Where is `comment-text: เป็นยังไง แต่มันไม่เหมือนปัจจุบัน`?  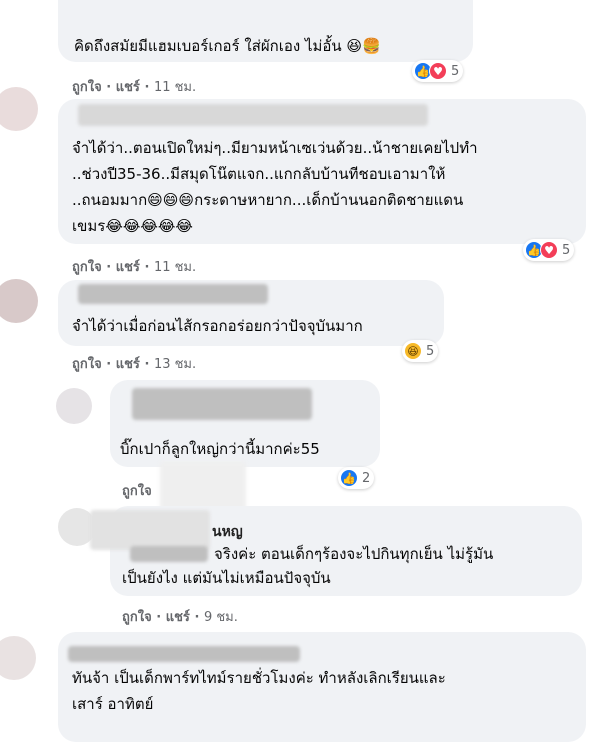
comment-text: เป็นยังไง แต่มันไม่เหมือนปัจจุบัน is located at coordinates (226, 578).